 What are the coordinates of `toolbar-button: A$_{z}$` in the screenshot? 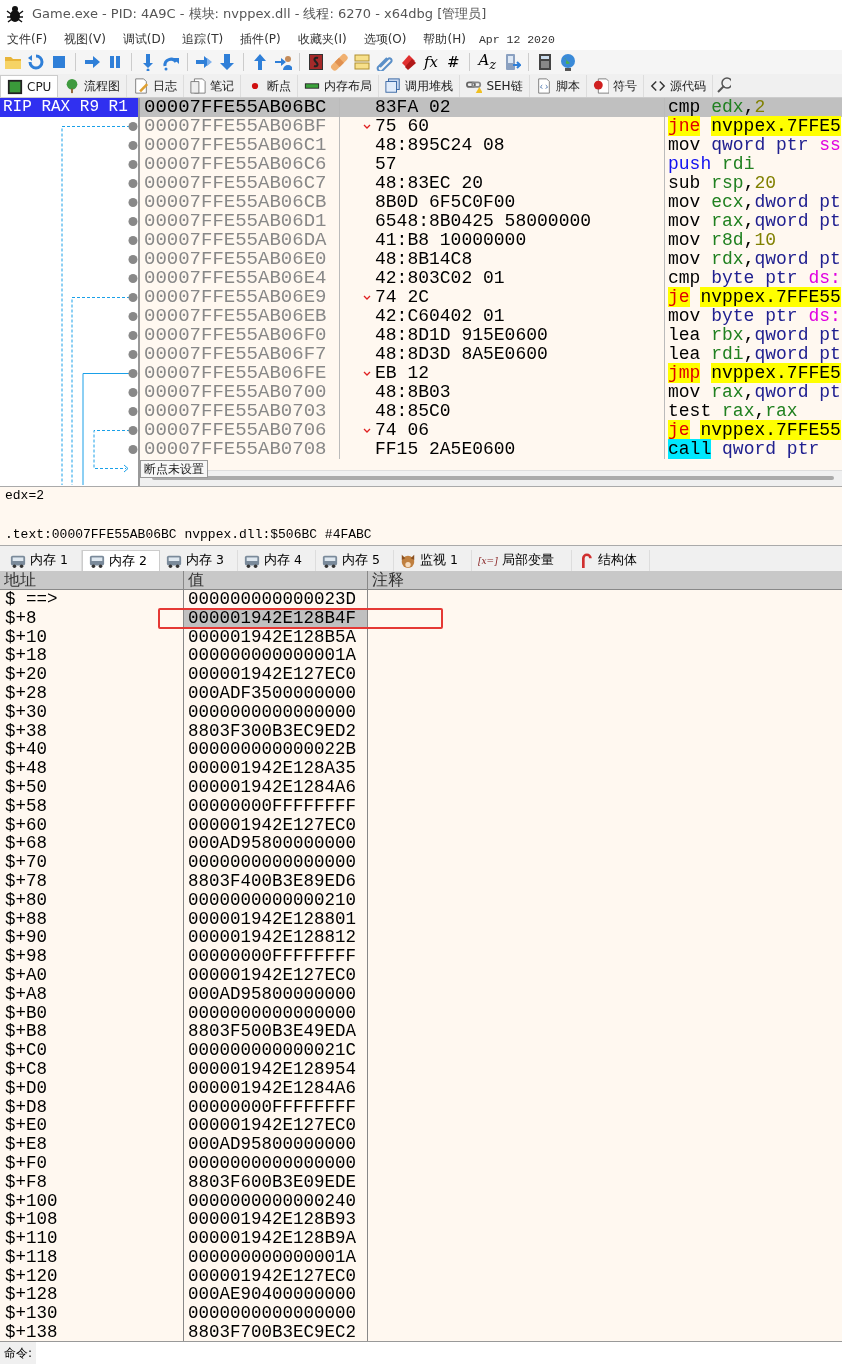 It's located at (487, 62).